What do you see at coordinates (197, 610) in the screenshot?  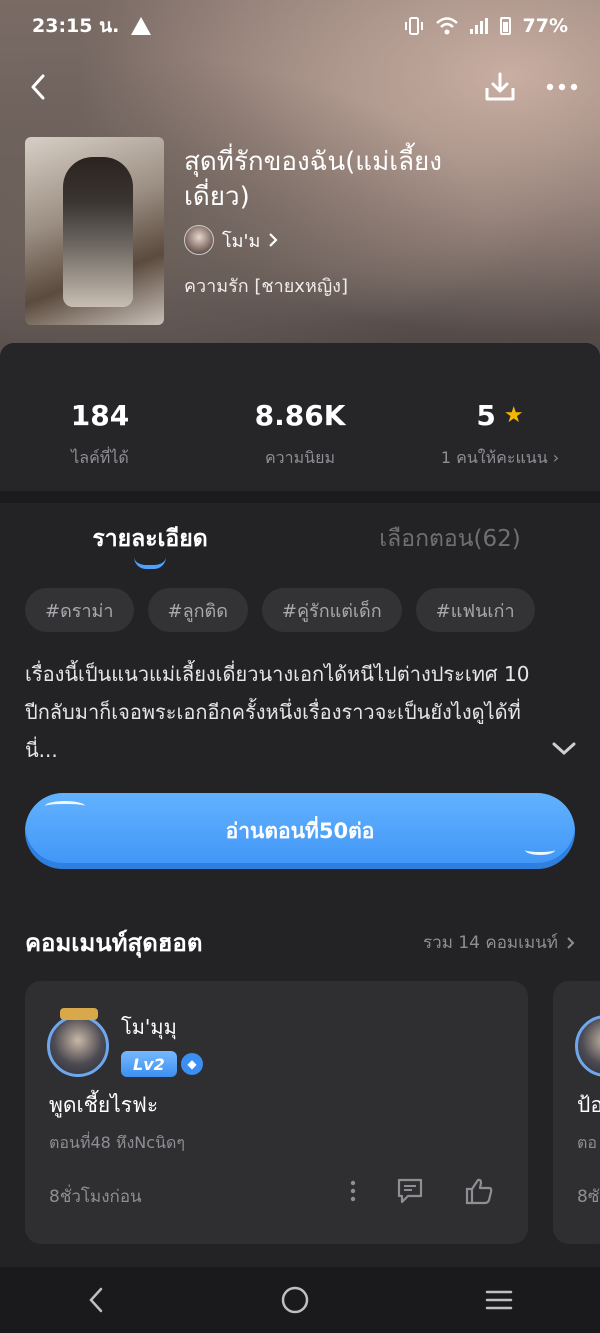 I see `tag-chip: #ลูกติด` at bounding box center [197, 610].